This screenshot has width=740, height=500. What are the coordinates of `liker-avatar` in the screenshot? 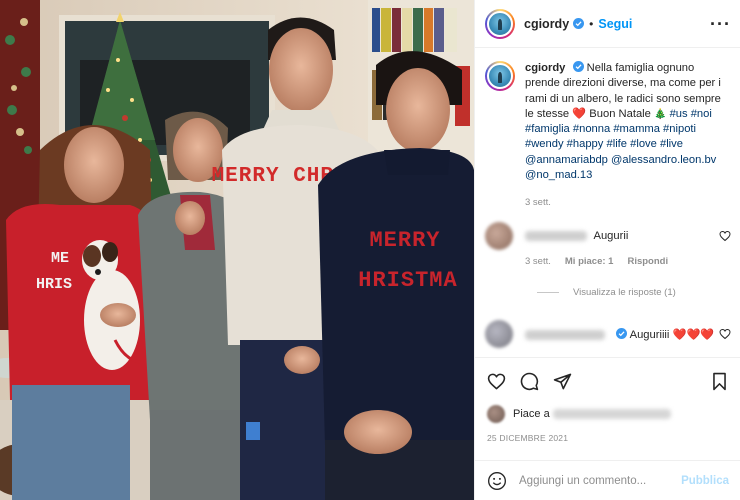 It's located at (496, 414).